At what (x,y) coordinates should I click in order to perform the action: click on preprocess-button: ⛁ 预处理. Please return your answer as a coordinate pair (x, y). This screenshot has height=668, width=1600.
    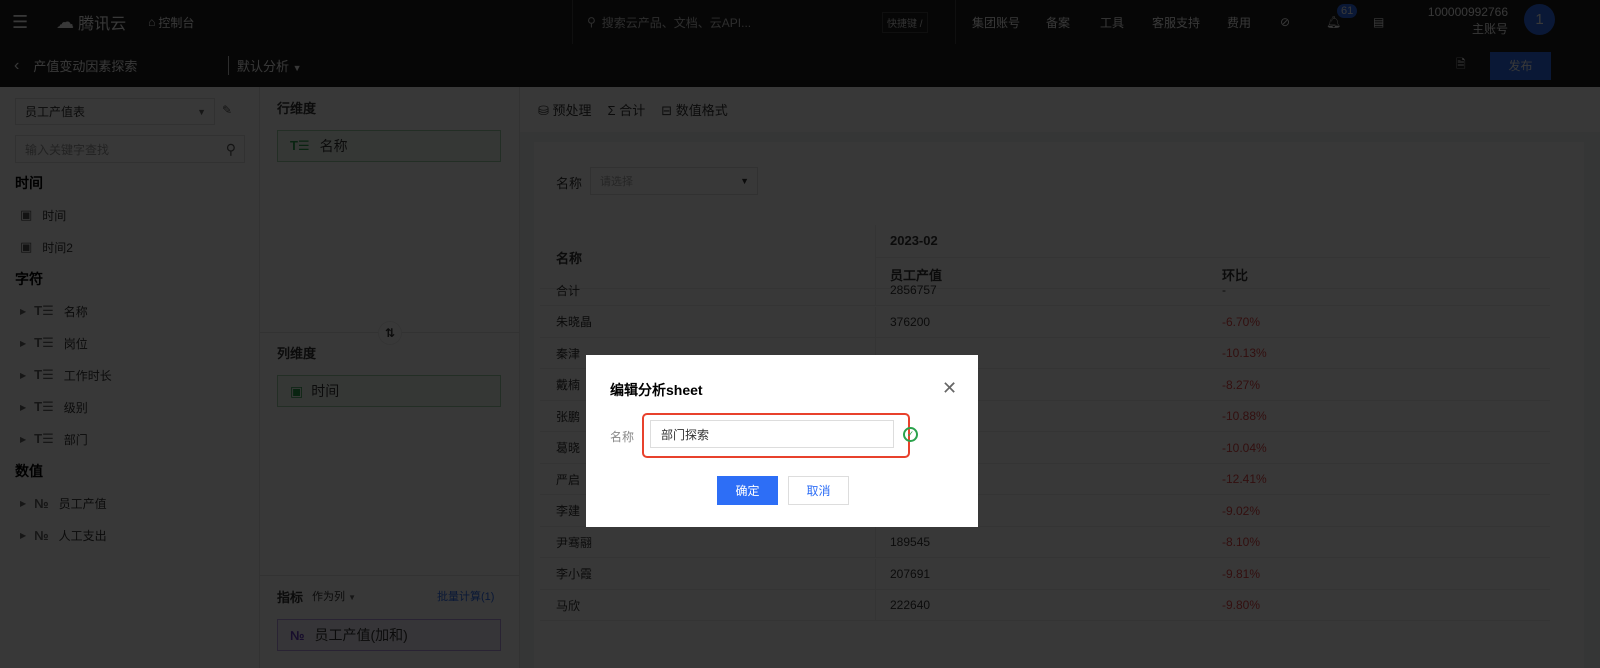
    Looking at the image, I should click on (565, 109).